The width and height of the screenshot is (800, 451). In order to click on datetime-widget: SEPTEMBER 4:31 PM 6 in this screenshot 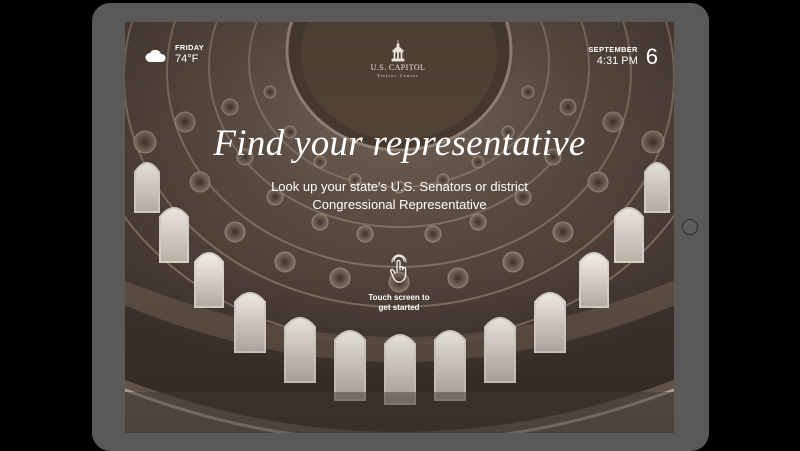, I will do `click(623, 57)`.